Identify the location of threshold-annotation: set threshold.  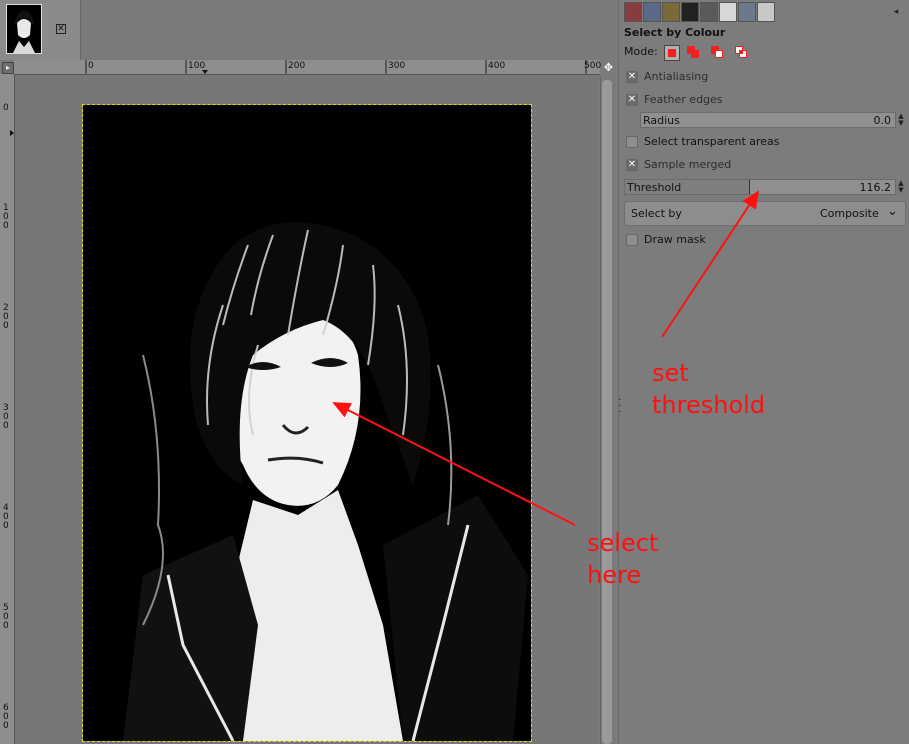
(709, 389).